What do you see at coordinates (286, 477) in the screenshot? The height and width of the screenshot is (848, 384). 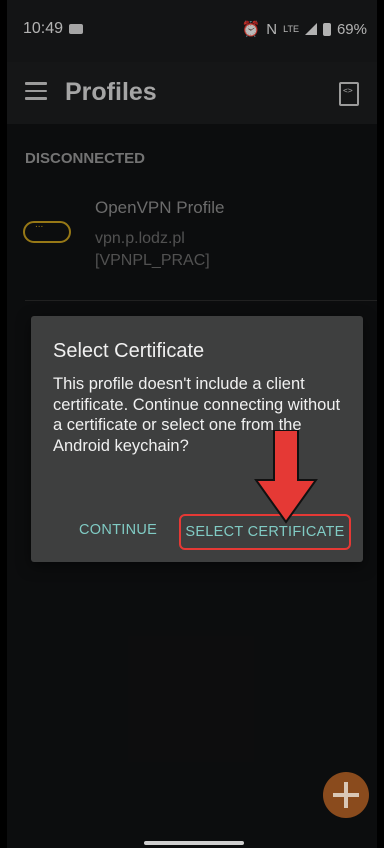 I see `red-arrow-annotation` at bounding box center [286, 477].